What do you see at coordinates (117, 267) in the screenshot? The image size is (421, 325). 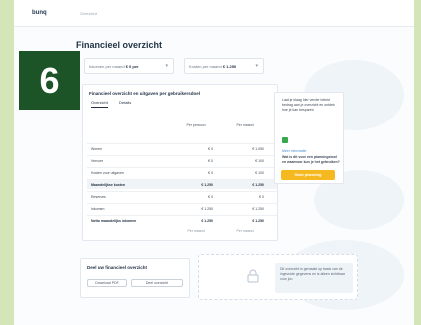 I see `share-card-title: Deel uw financieel overzicht` at bounding box center [117, 267].